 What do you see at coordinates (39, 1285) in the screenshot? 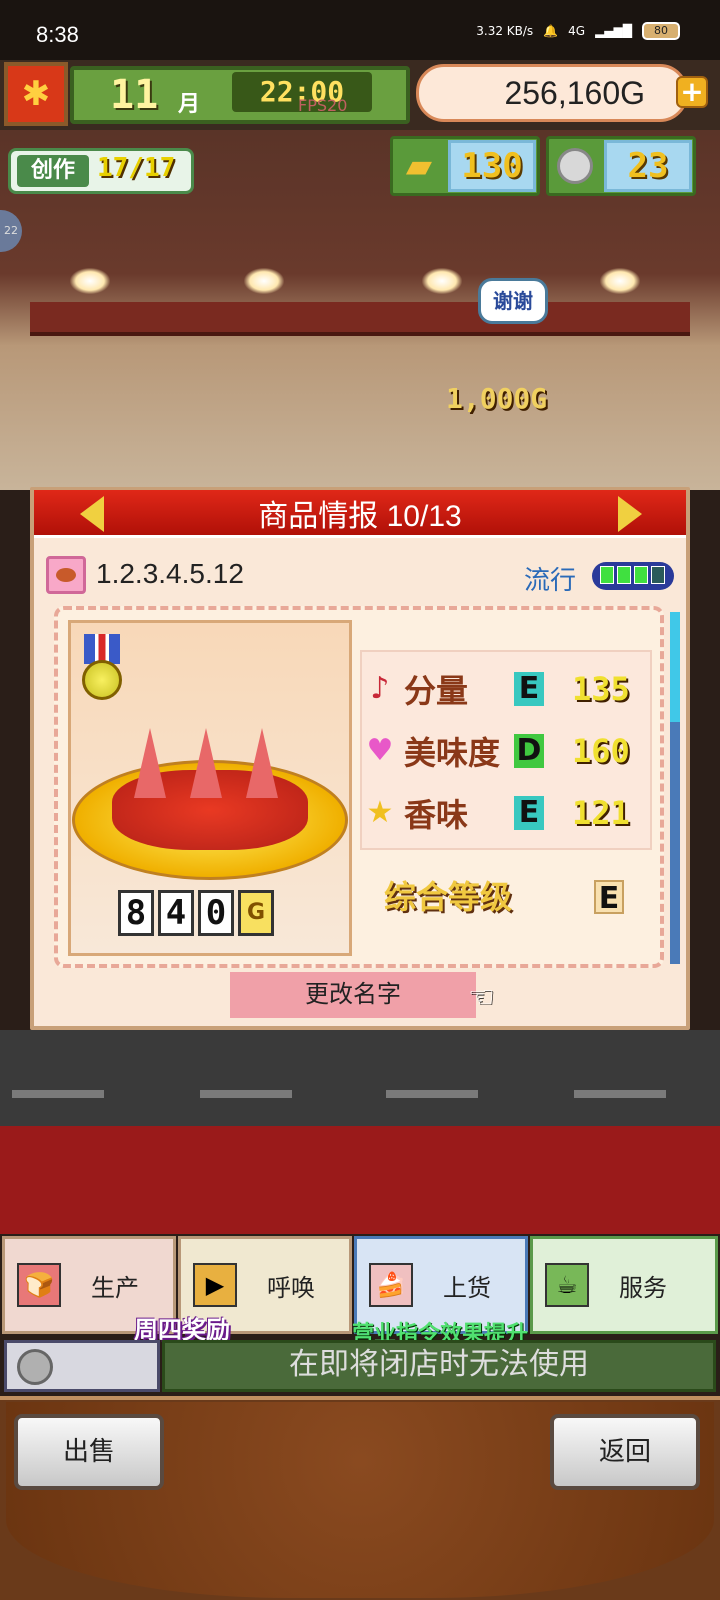
I see `bread-icon: 🍞` at bounding box center [39, 1285].